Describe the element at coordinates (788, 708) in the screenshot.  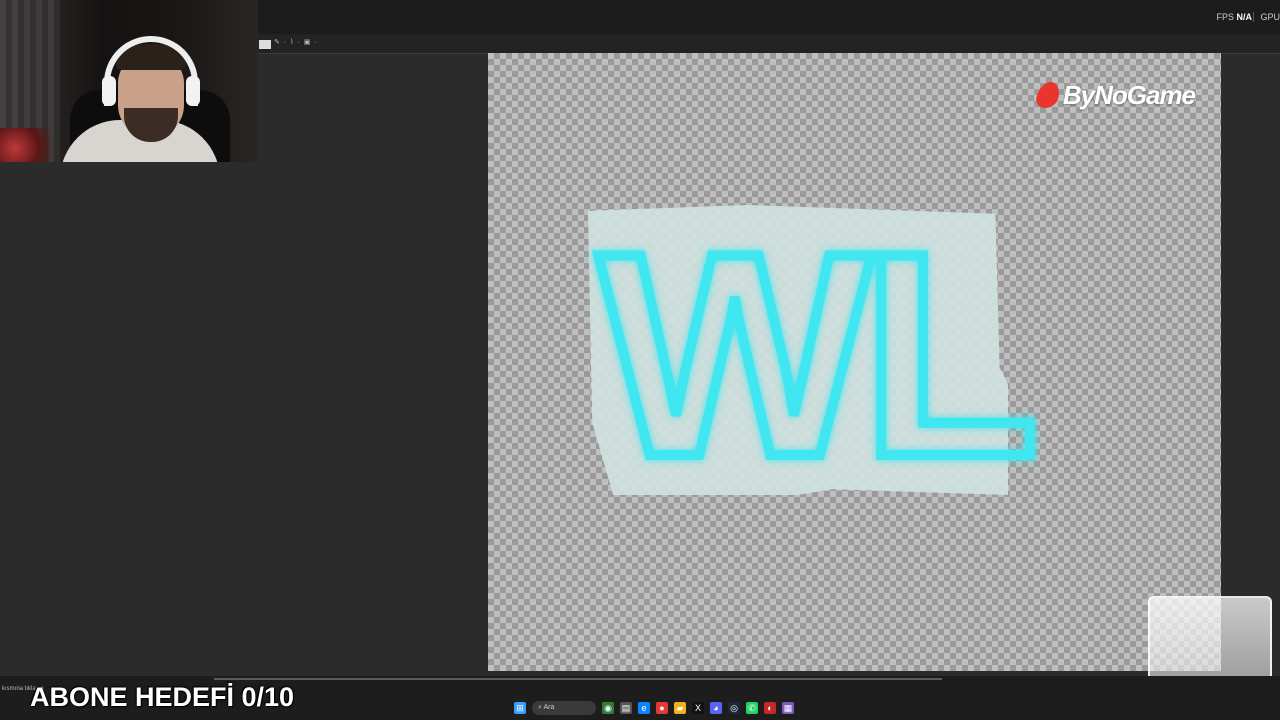
I see `notes-icon: ▦` at that location.